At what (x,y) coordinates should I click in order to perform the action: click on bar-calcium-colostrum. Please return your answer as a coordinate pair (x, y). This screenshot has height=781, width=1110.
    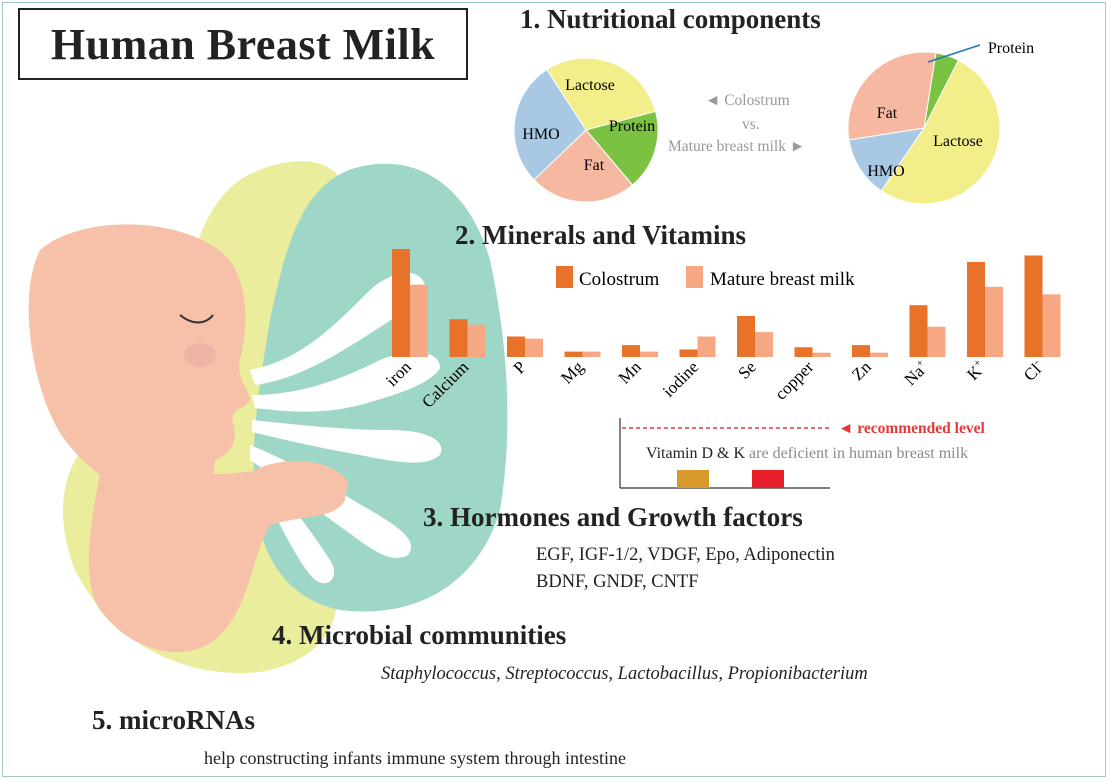
    Looking at the image, I should click on (458, 338).